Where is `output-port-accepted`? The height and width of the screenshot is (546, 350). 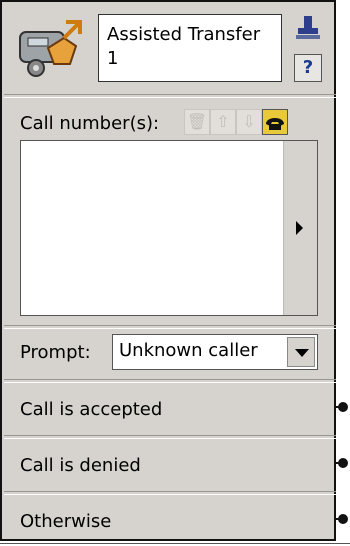 output-port-accepted is located at coordinates (343, 407).